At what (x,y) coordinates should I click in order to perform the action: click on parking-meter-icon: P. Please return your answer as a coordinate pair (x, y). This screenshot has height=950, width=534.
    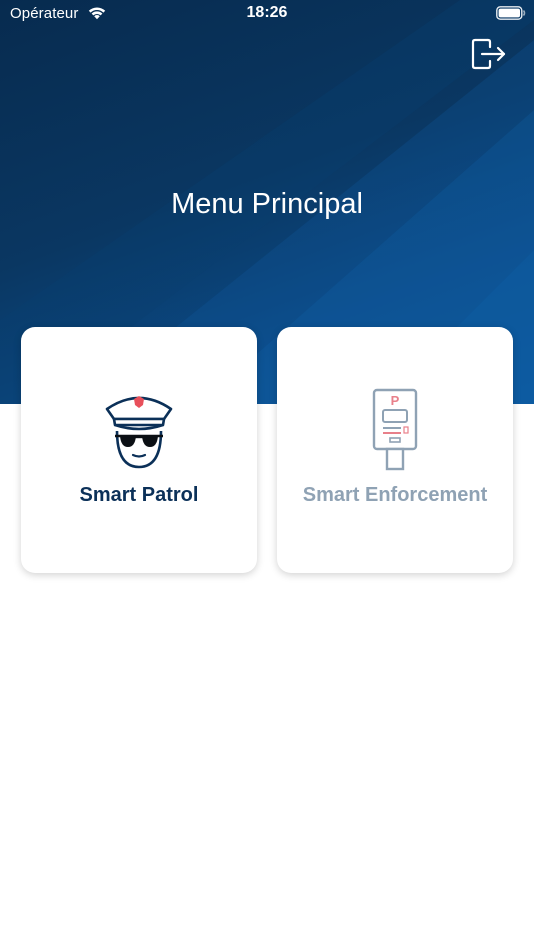
    Looking at the image, I should click on (395, 430).